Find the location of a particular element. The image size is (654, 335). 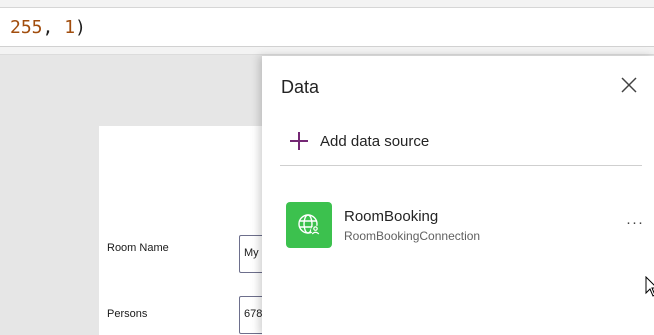

formula-paren: ) is located at coordinates (80, 27).